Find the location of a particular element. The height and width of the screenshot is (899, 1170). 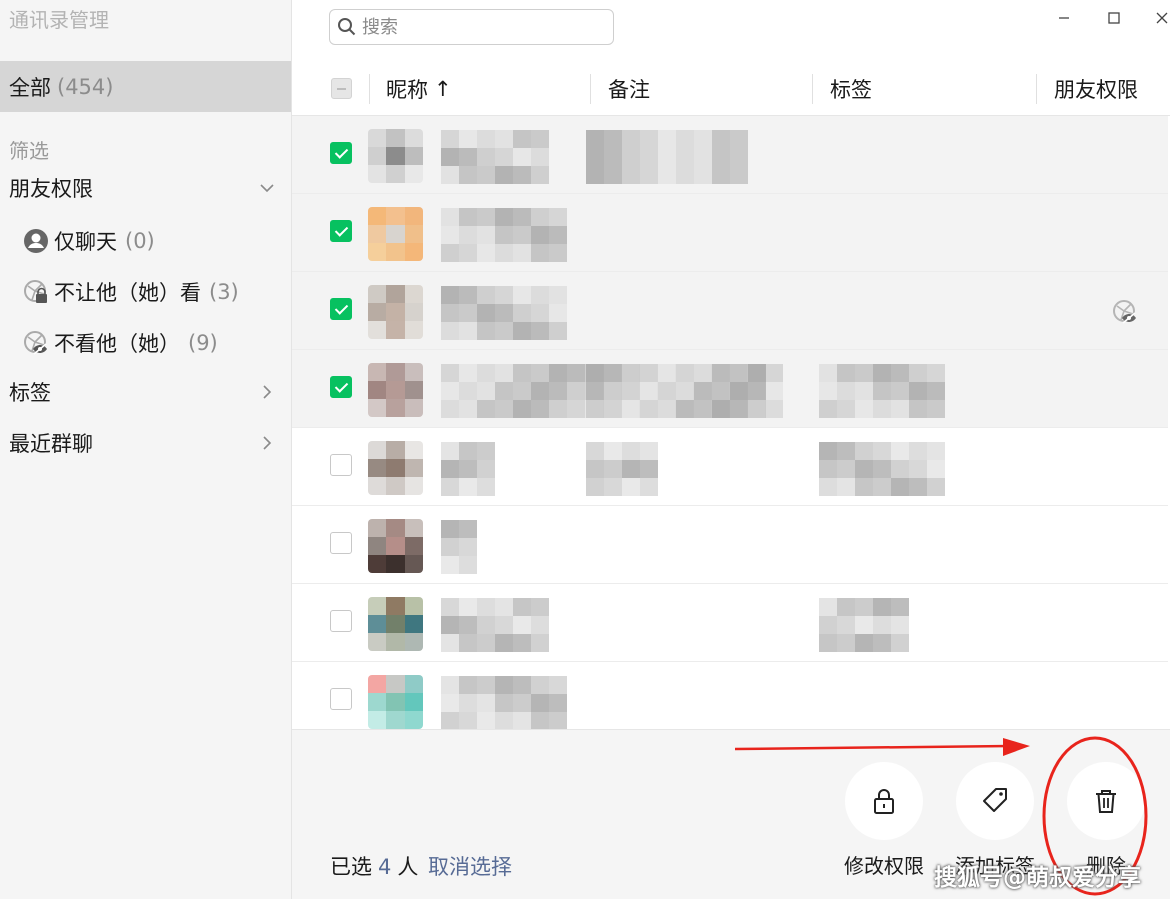

selected-count-text: 已选 4 人 is located at coordinates (374, 866).